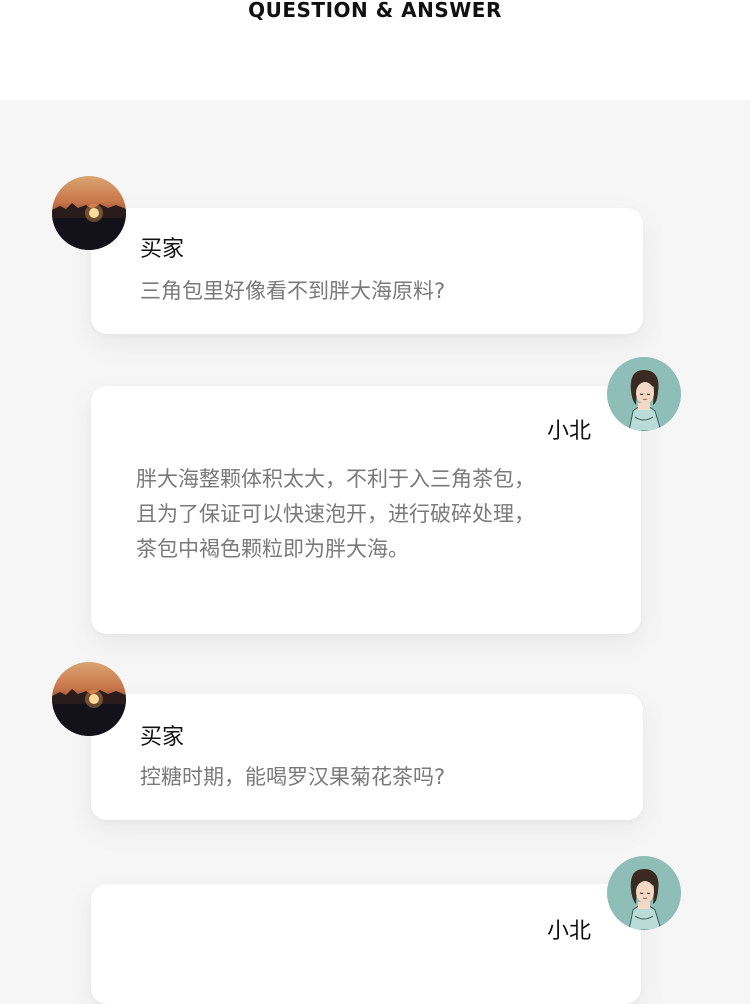 This screenshot has height=1004, width=750. What do you see at coordinates (293, 291) in the screenshot?
I see `message-text: 三角包里好像看不到胖大海原料?` at bounding box center [293, 291].